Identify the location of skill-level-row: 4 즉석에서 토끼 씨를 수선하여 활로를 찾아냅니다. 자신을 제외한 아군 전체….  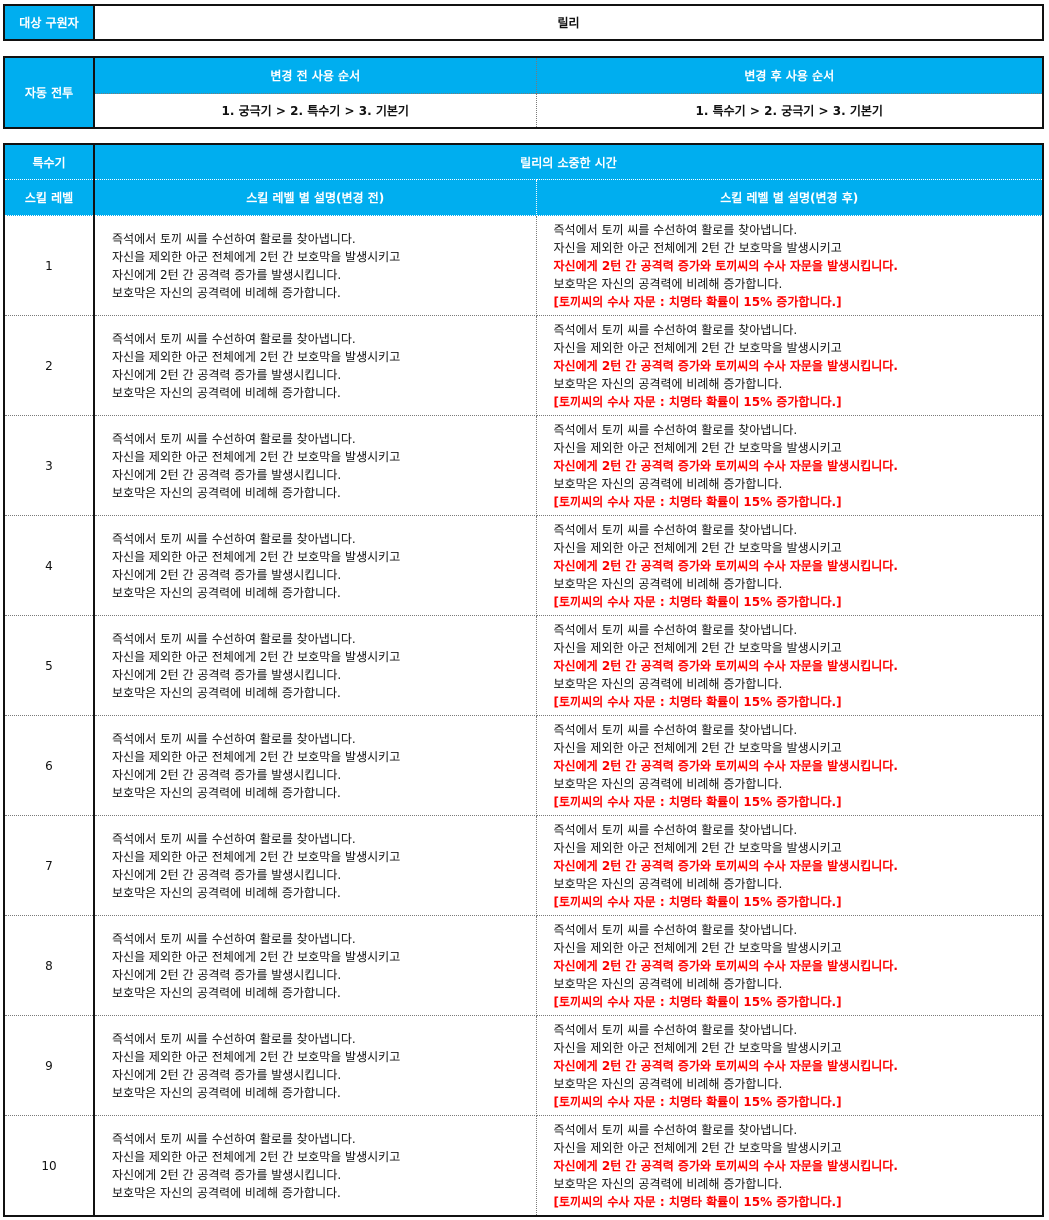
(523, 565).